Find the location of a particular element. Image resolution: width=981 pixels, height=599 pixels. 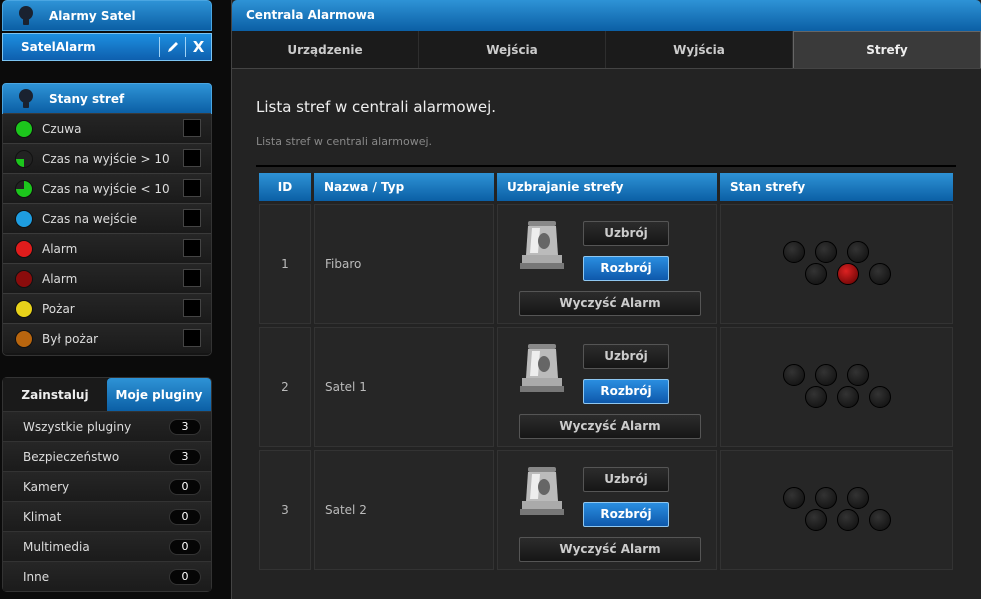

plugin-category: Bezpieczeństwo 3 is located at coordinates (107, 456).